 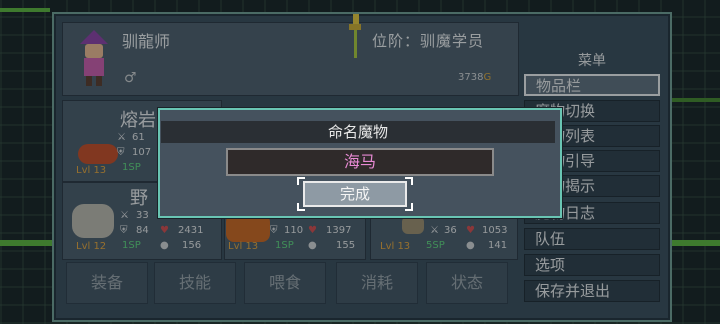 I want to click on dialog-title: 命名魔物, so click(x=358, y=132).